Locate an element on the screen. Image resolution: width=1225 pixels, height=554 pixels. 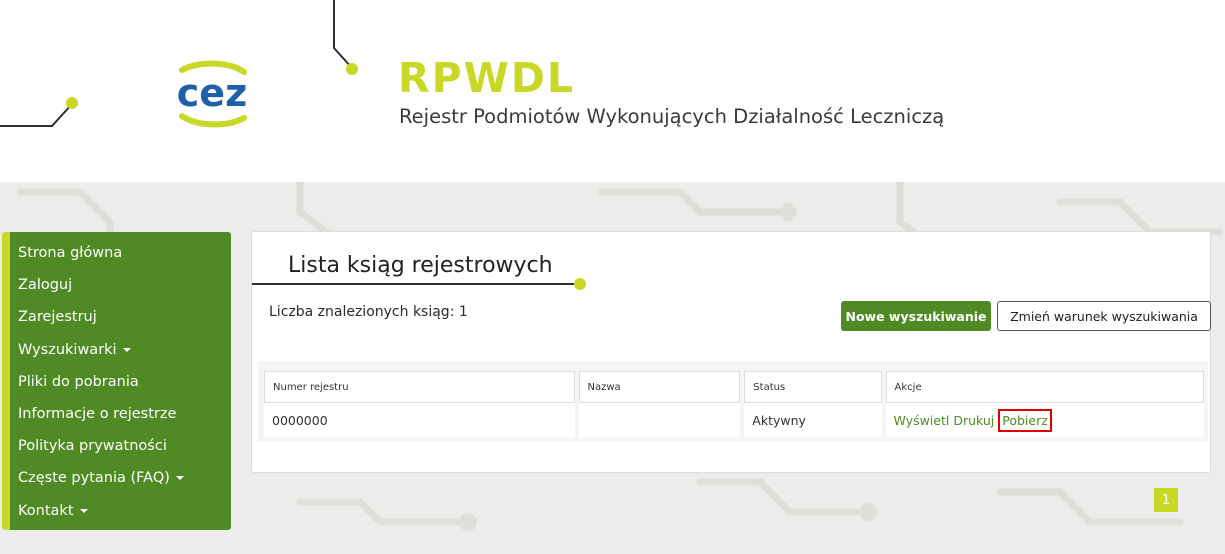
cell-register-number: 0000000 is located at coordinates (419, 420).